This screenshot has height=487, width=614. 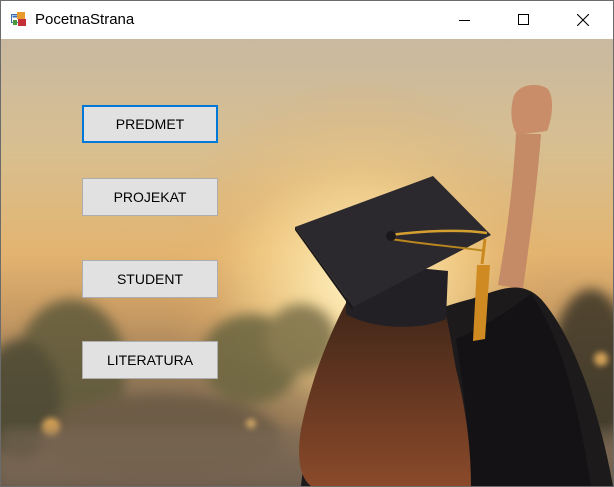 I want to click on projekat-button: PROJEKAT, so click(x=150, y=197).